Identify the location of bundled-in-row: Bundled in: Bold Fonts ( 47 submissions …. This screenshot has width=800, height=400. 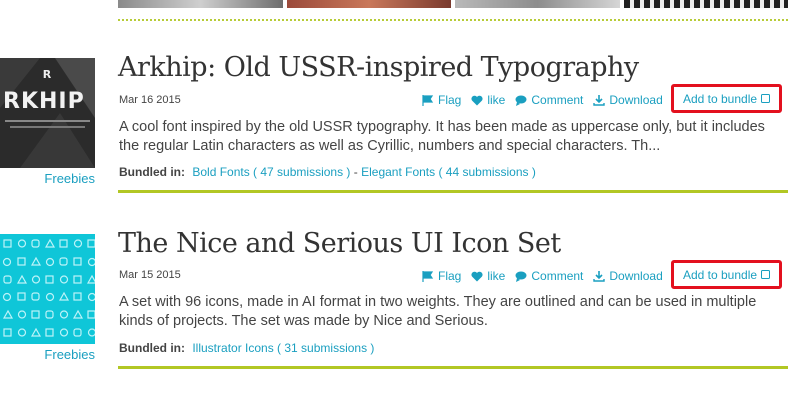
(327, 172).